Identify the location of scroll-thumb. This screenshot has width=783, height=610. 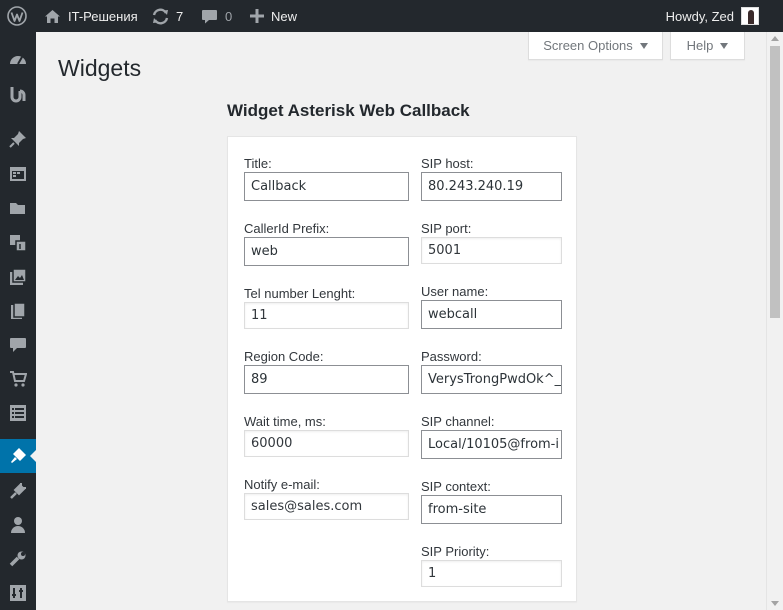
(775, 182).